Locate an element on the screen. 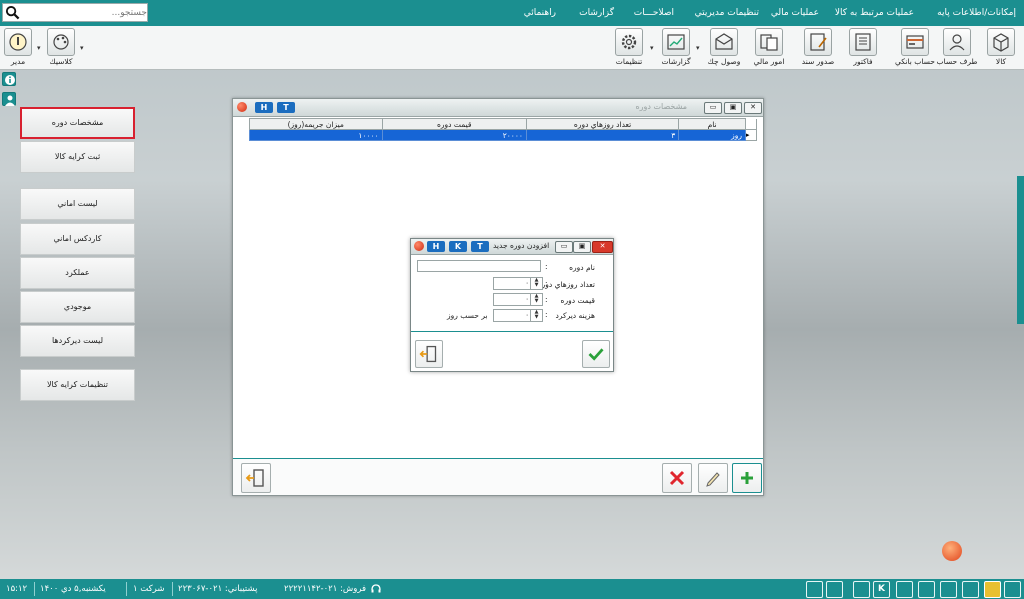 Image resolution: width=1024 pixels, height=599 pixels. status-date: يكشنبه,۵ دي ۱۴۰۰ is located at coordinates (73, 589).